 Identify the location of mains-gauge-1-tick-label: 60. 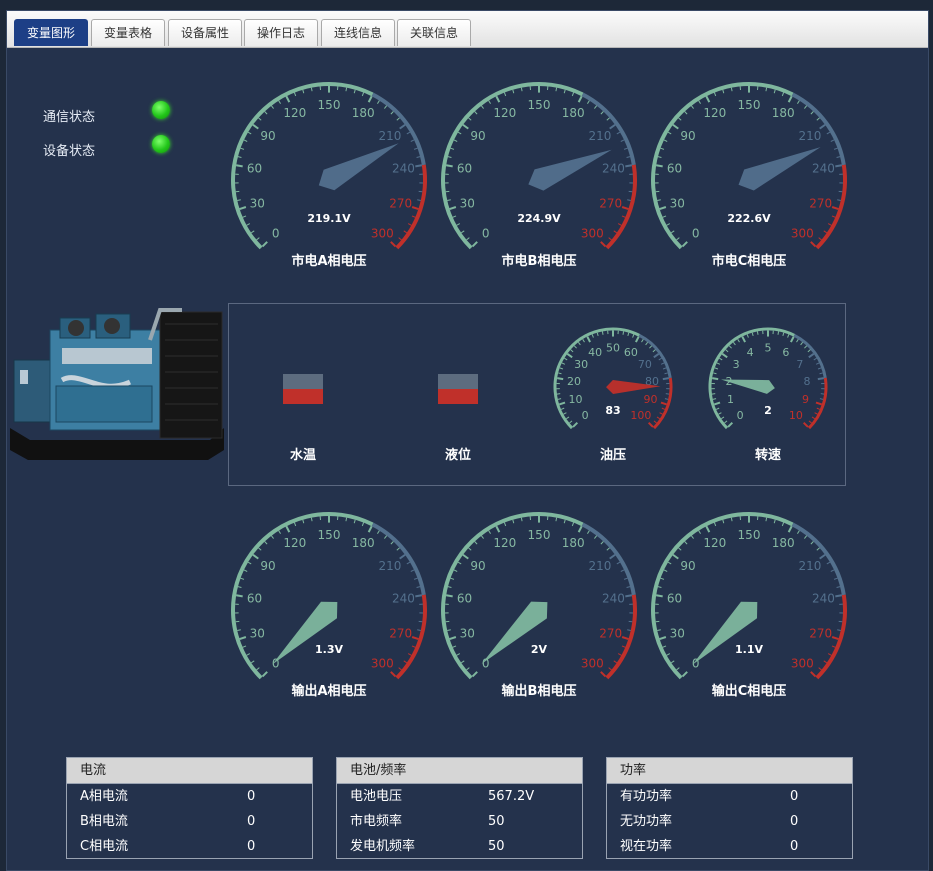
(464, 169).